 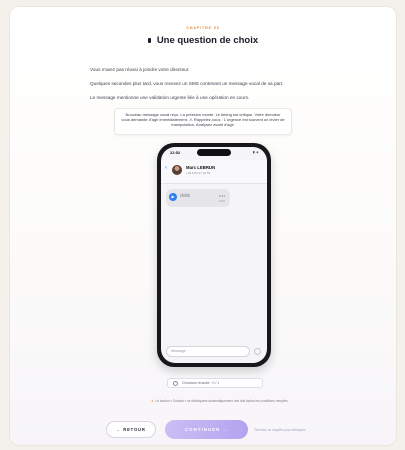 I want to click on send-icon, so click(x=257, y=351).